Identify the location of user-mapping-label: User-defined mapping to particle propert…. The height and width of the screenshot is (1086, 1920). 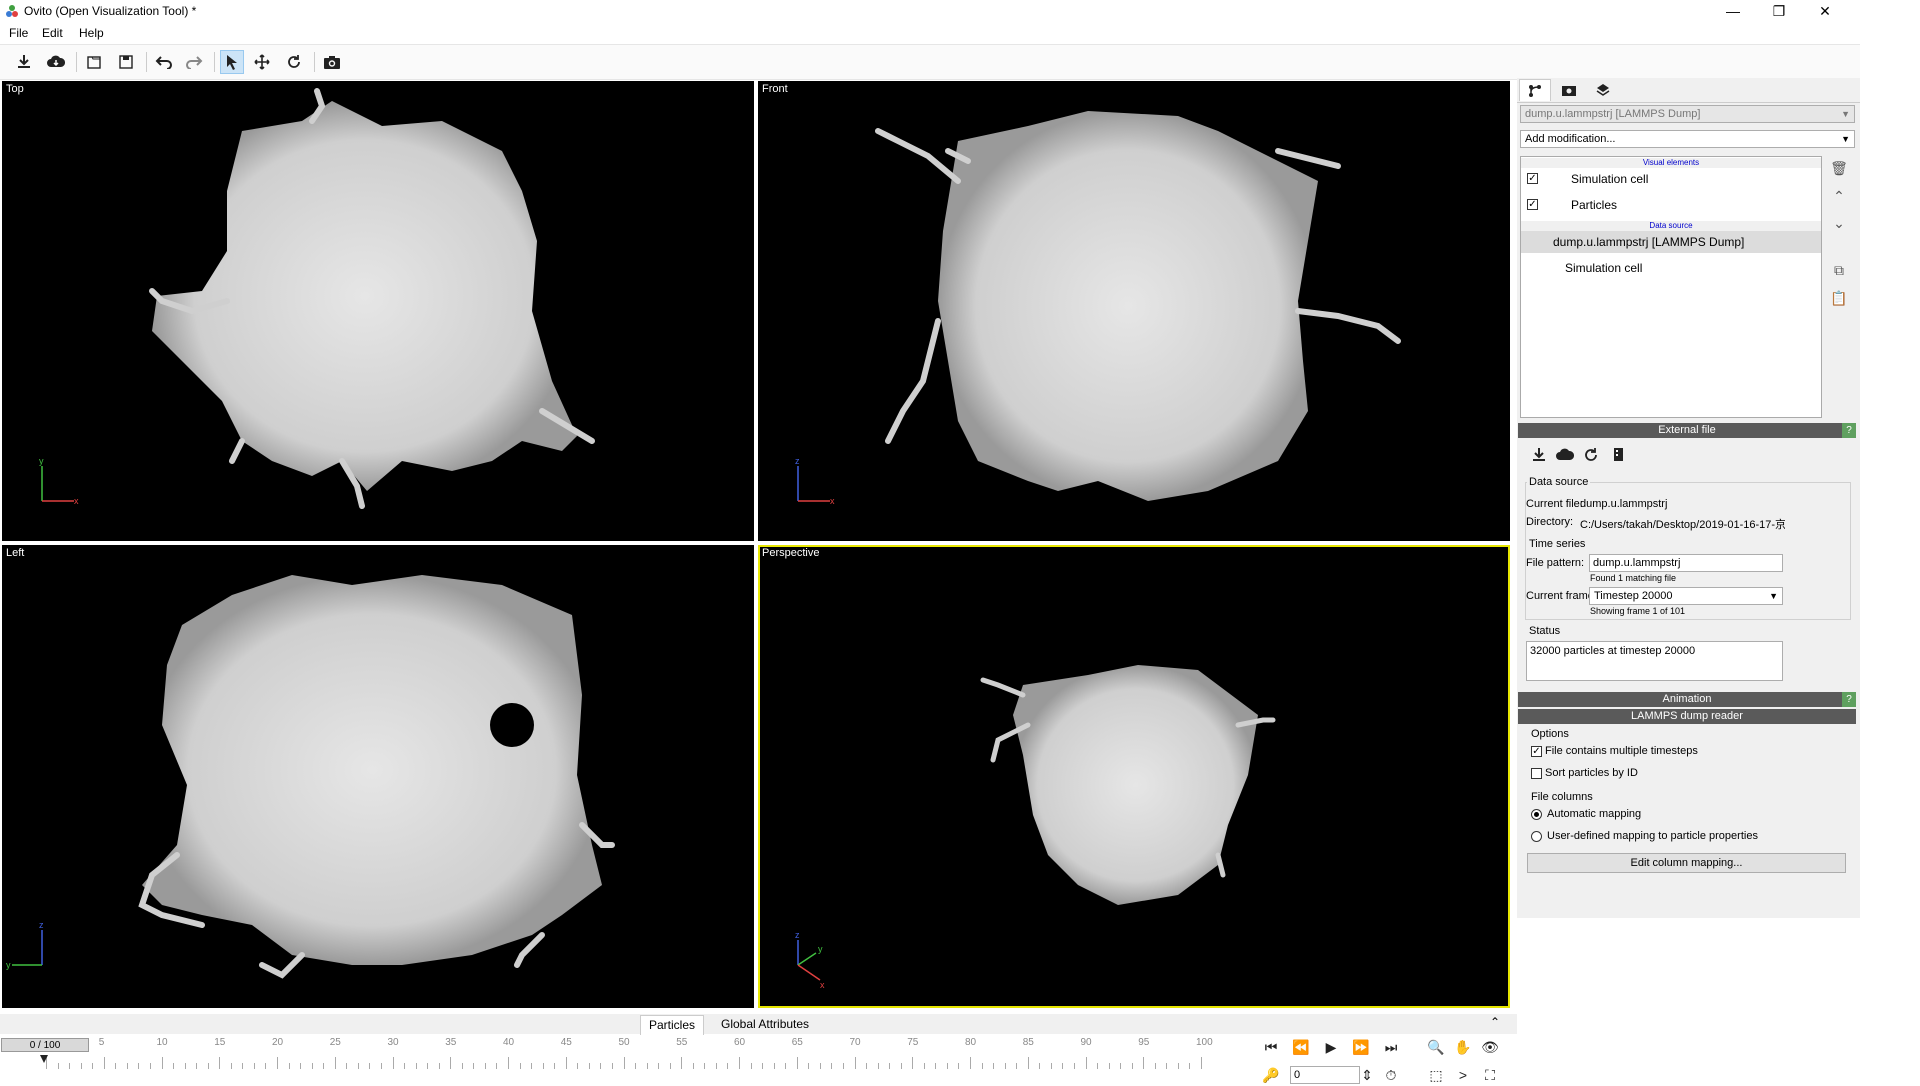
(1652, 836).